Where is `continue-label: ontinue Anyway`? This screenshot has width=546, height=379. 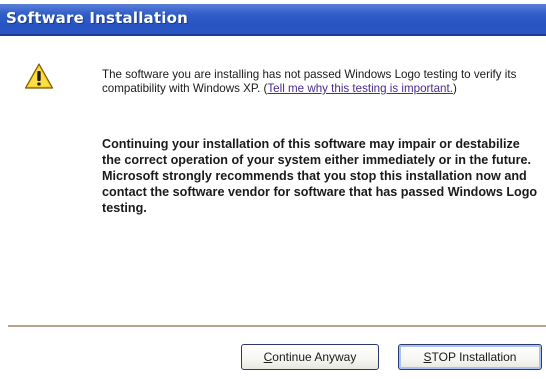 continue-label: ontinue Anyway is located at coordinates (314, 357).